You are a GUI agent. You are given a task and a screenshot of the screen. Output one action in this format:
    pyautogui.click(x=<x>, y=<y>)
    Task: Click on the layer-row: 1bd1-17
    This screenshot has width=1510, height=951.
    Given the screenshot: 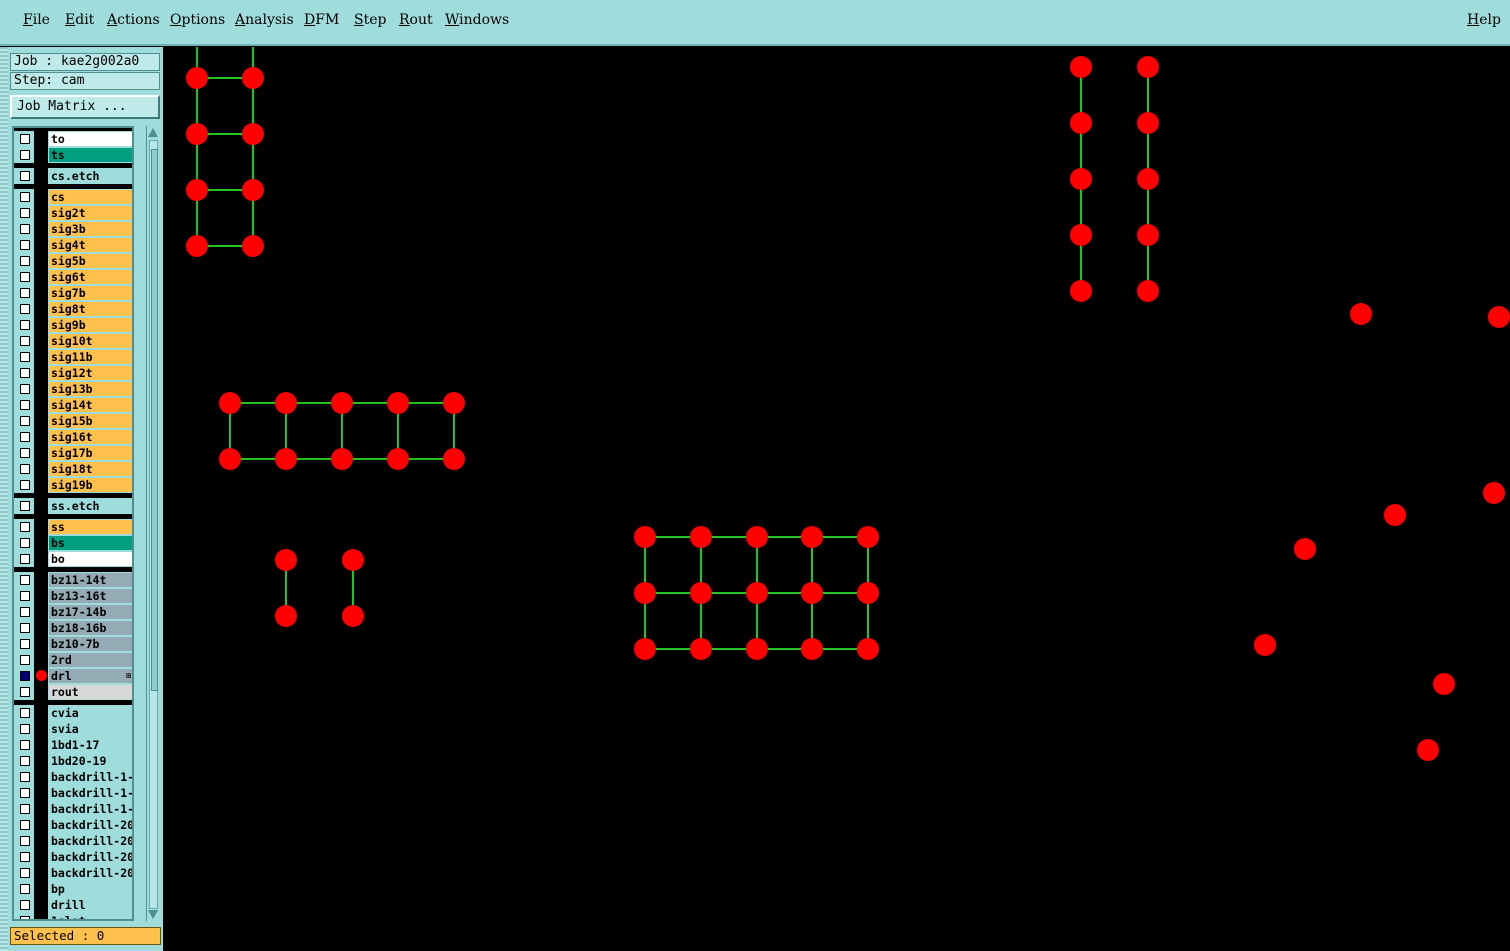 What is the action you would take?
    pyautogui.click(x=73, y=745)
    